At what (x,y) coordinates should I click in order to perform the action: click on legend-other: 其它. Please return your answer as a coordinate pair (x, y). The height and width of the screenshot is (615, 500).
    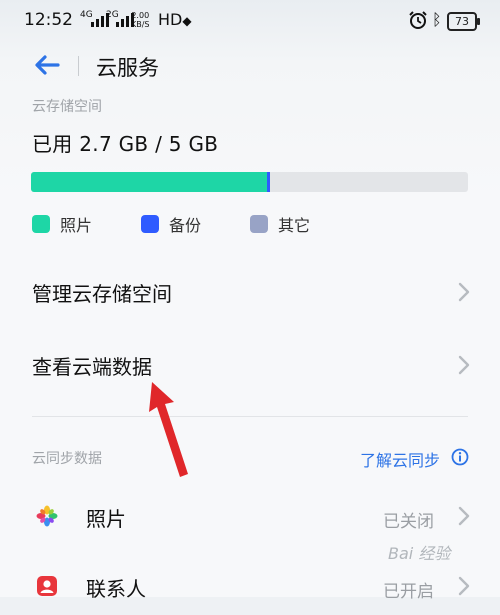
    Looking at the image, I should click on (280, 224).